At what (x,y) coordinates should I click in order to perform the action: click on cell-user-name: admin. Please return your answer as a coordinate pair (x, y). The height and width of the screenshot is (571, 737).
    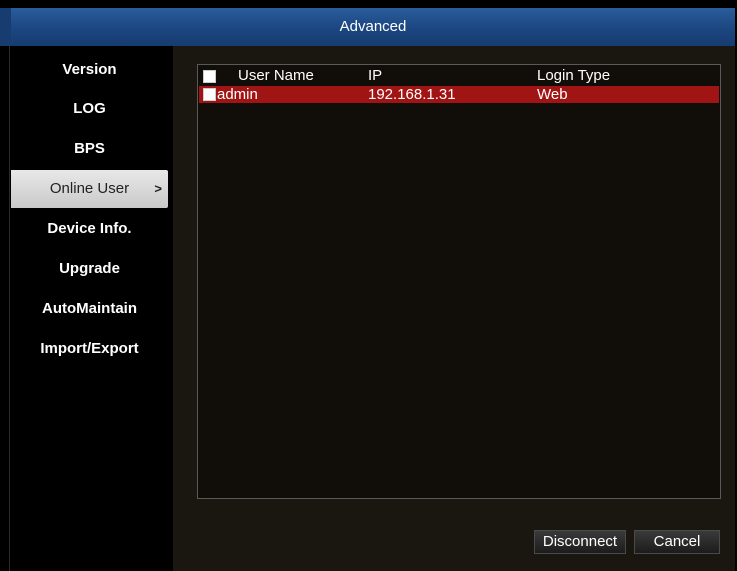
    Looking at the image, I should click on (237, 94).